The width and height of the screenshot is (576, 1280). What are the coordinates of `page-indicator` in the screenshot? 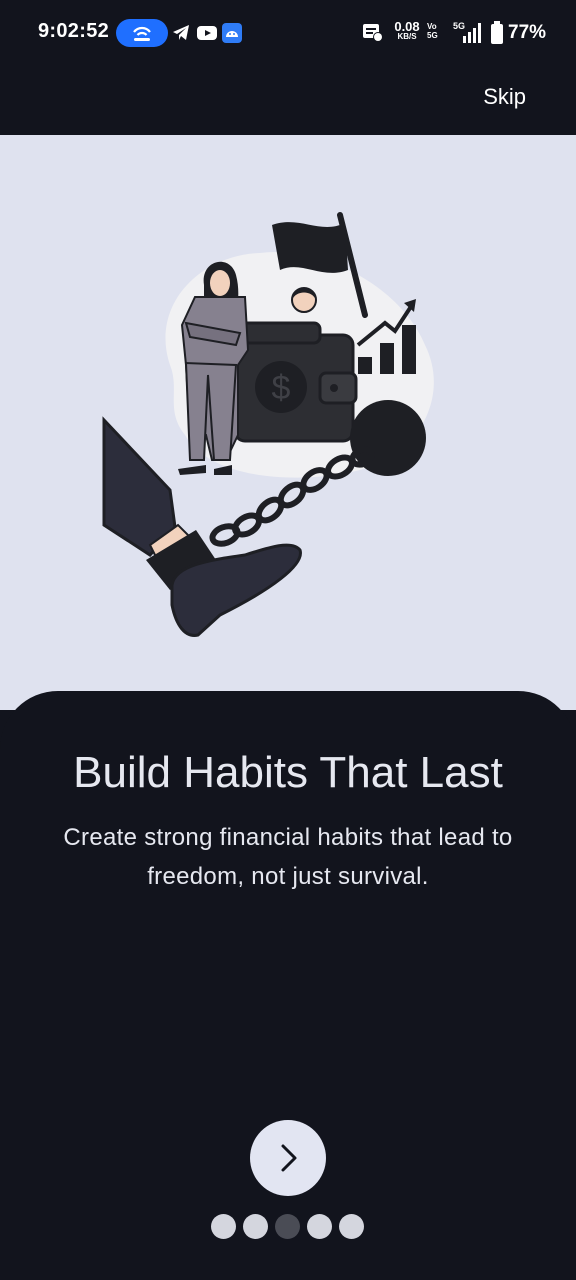 It's located at (291, 1227).